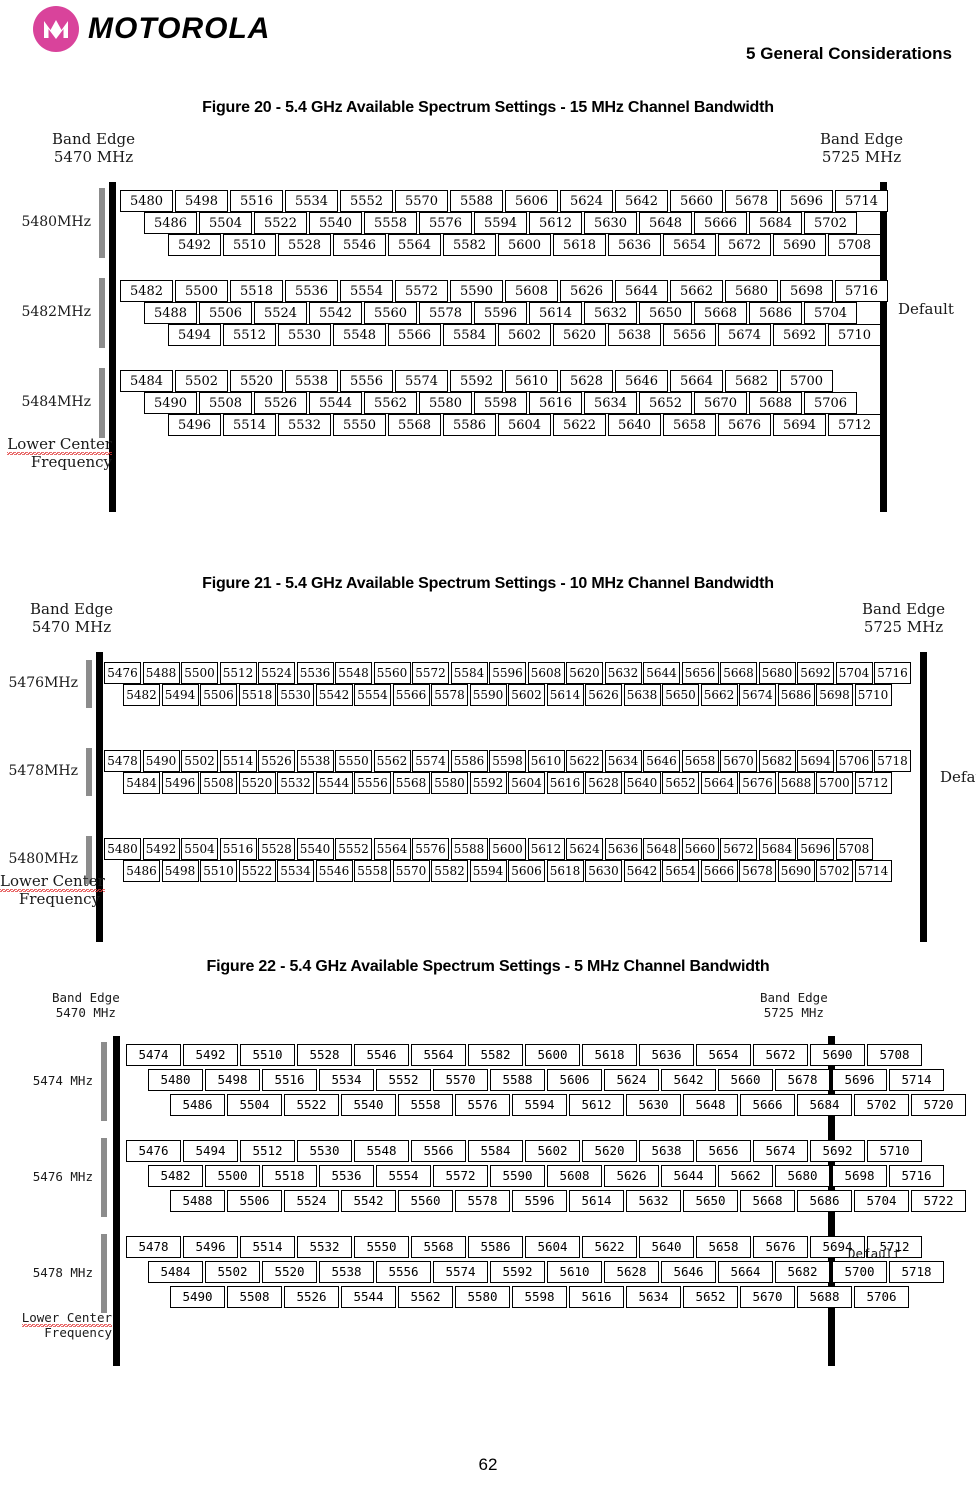 The width and height of the screenshot is (976, 1494). I want to click on channel-box: 5592, so click(476, 381).